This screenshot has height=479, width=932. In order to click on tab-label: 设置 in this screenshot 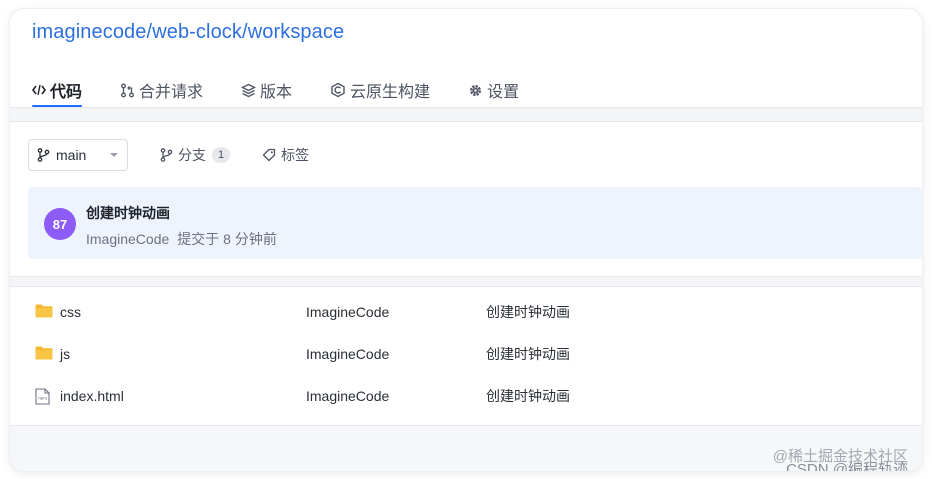, I will do `click(503, 92)`.